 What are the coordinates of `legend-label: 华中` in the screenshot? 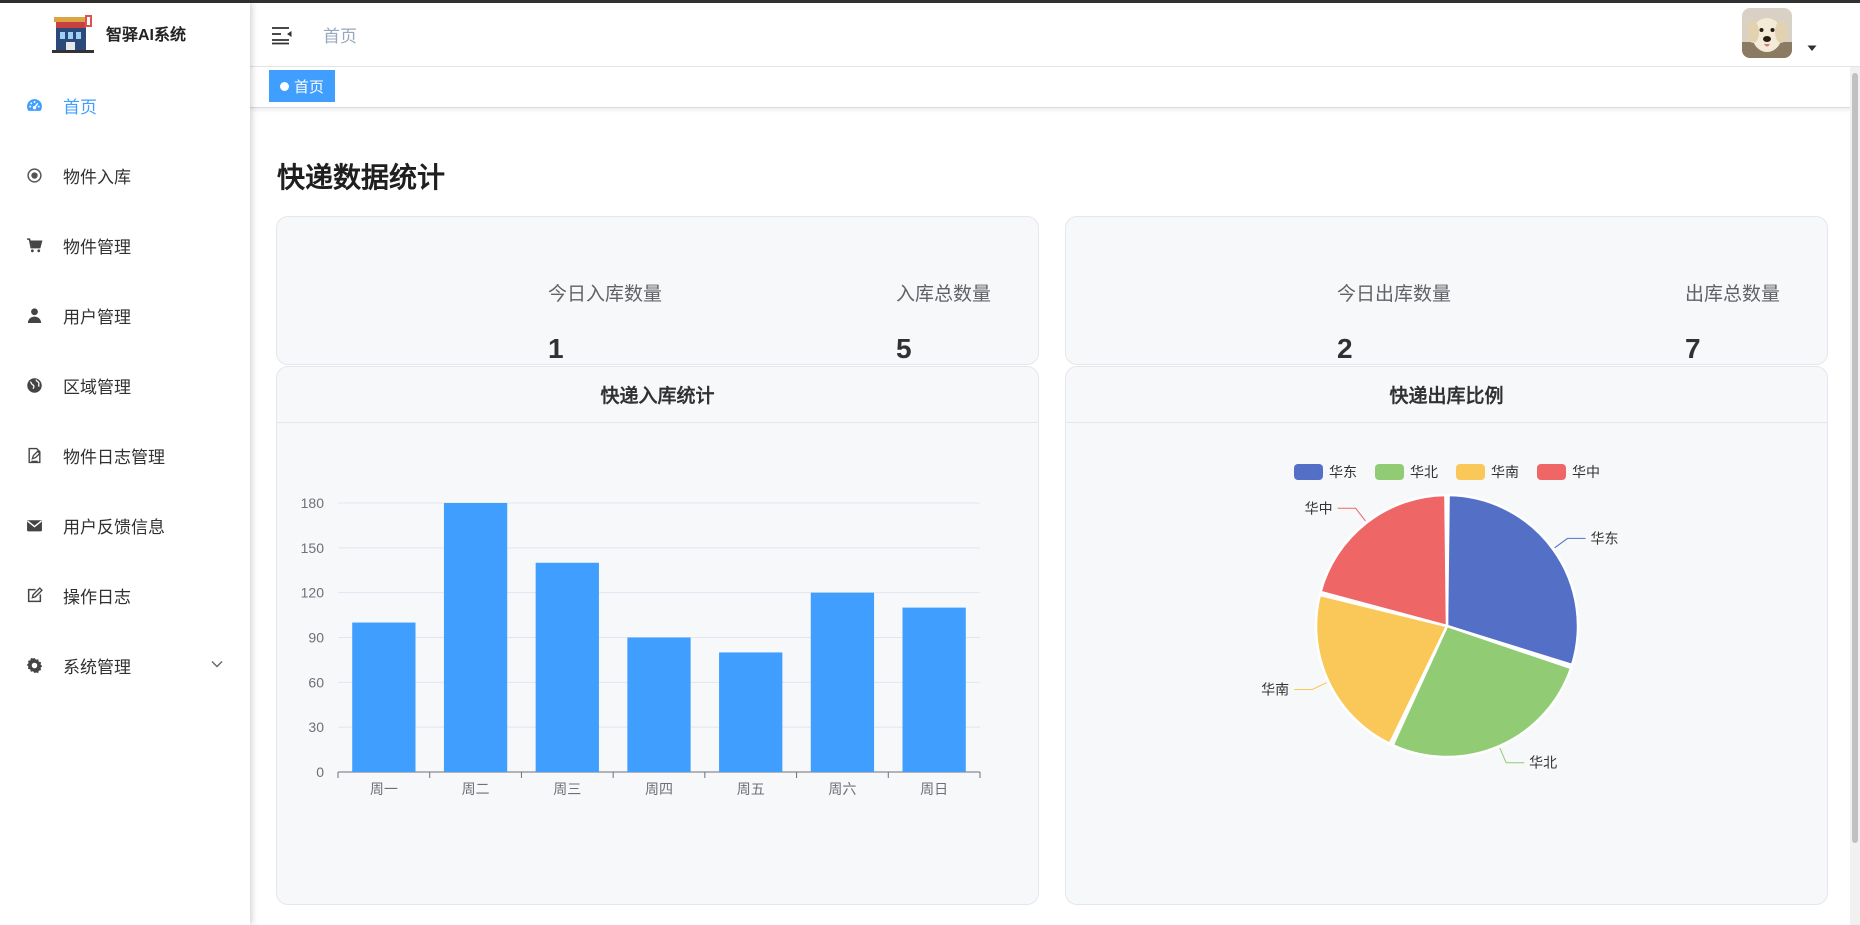 It's located at (1586, 472).